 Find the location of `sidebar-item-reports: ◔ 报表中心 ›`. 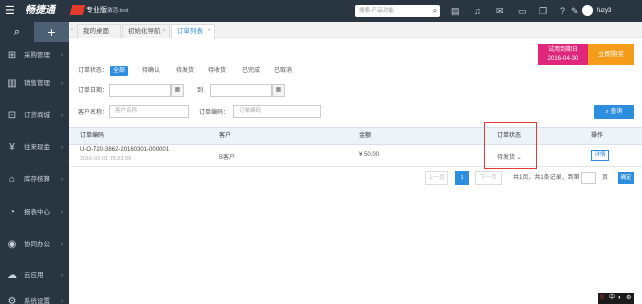

sidebar-item-reports: ◔ 报表中心 › is located at coordinates (34, 213).